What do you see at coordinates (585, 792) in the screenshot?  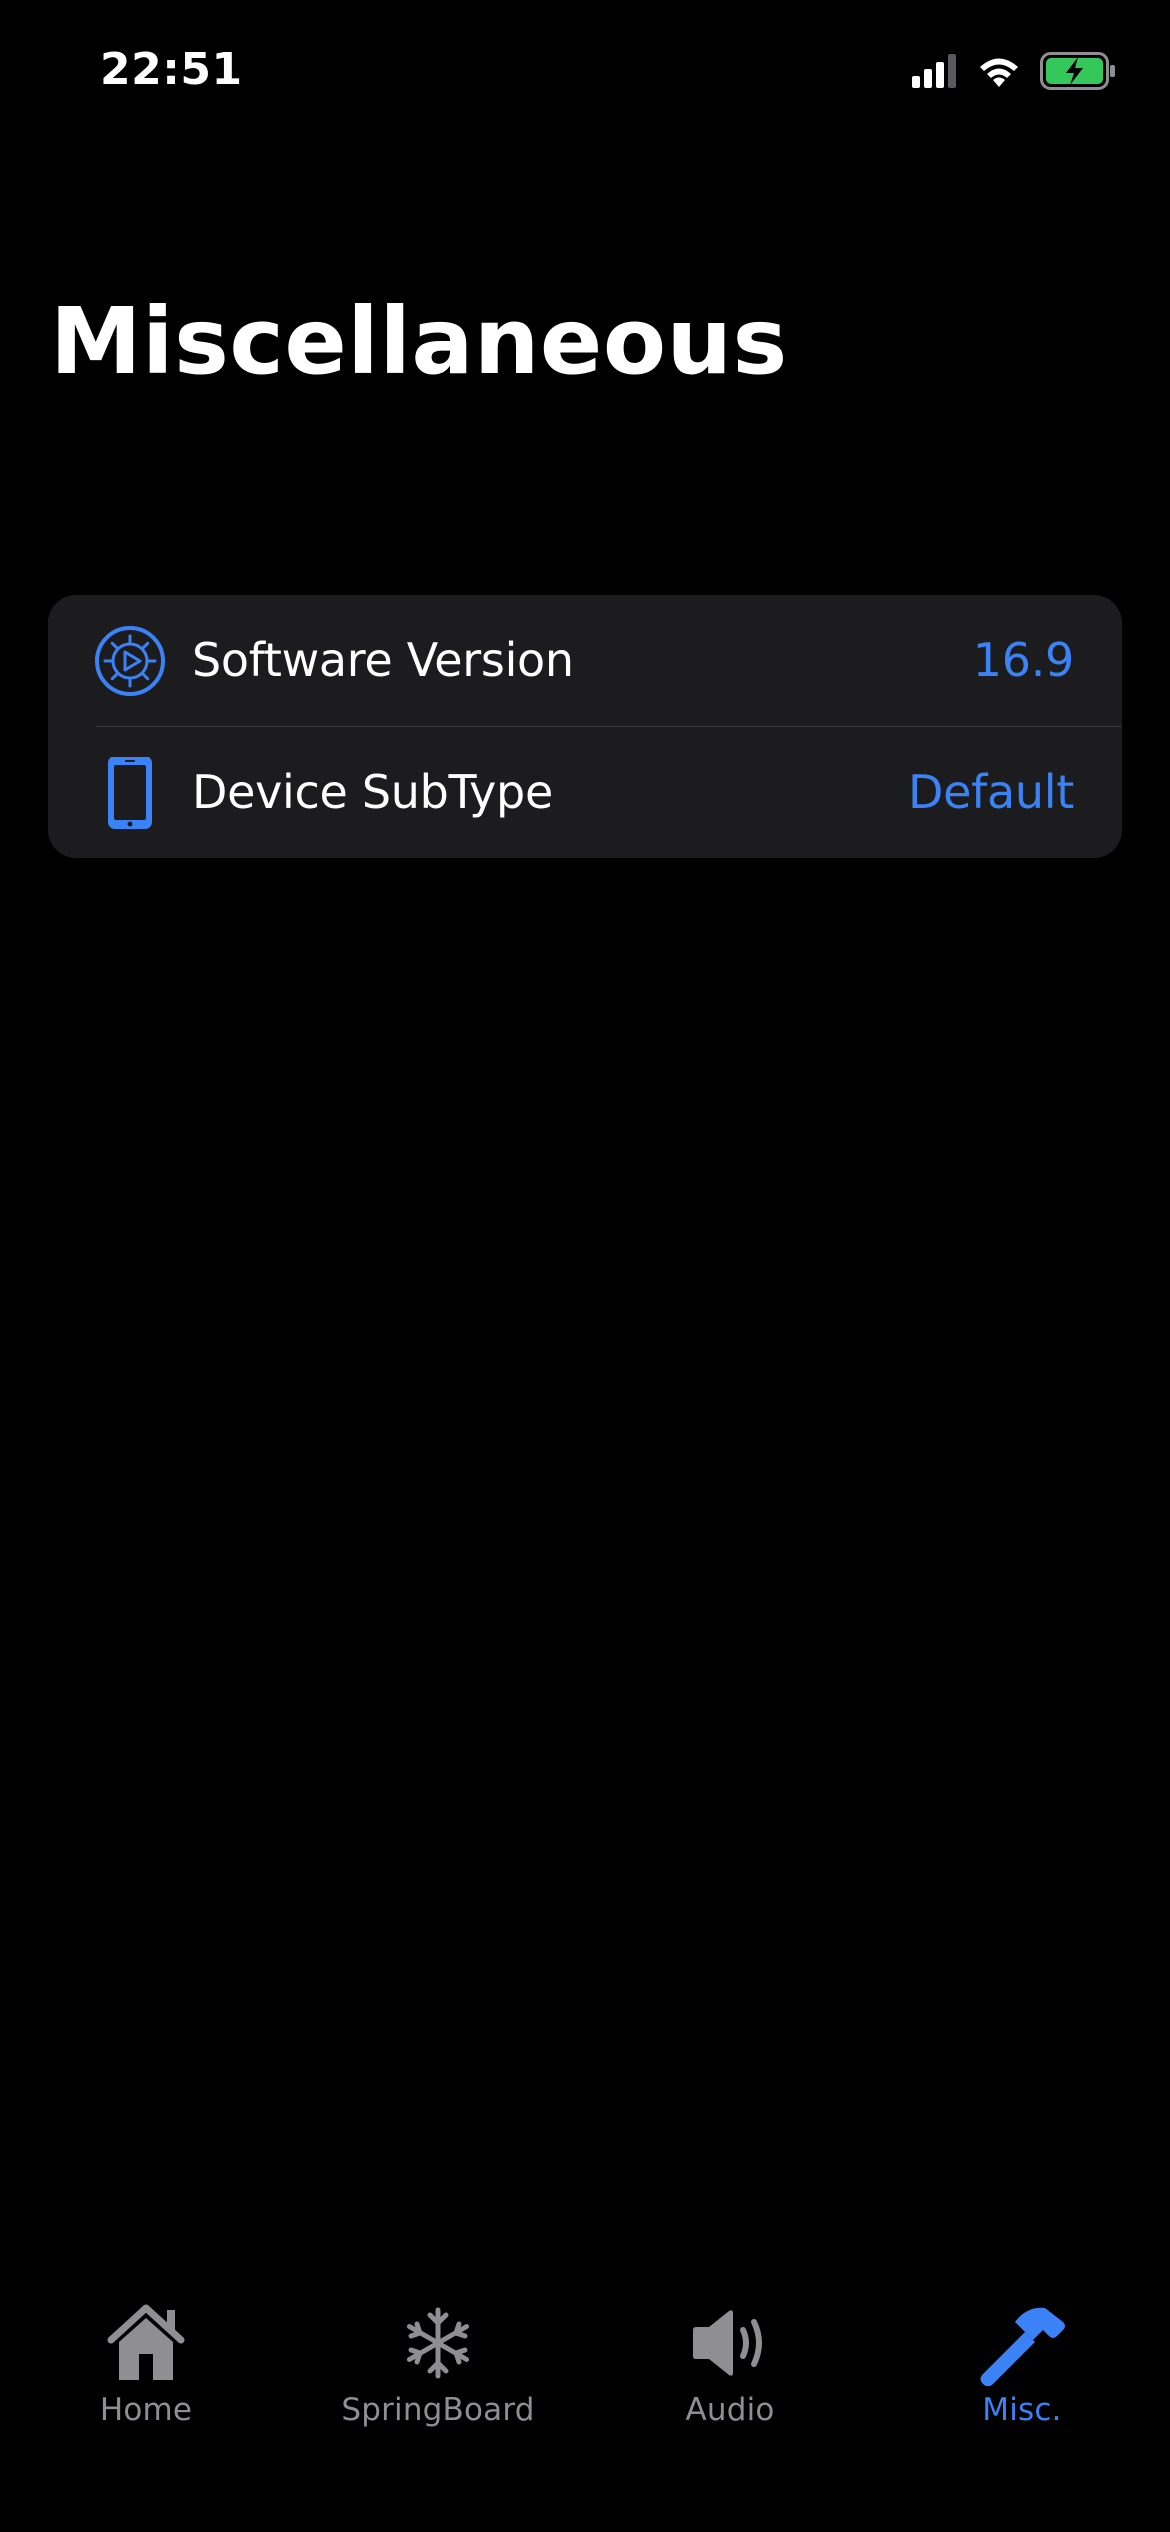 I see `settings-row-device-subtype: Device SubType Default` at bounding box center [585, 792].